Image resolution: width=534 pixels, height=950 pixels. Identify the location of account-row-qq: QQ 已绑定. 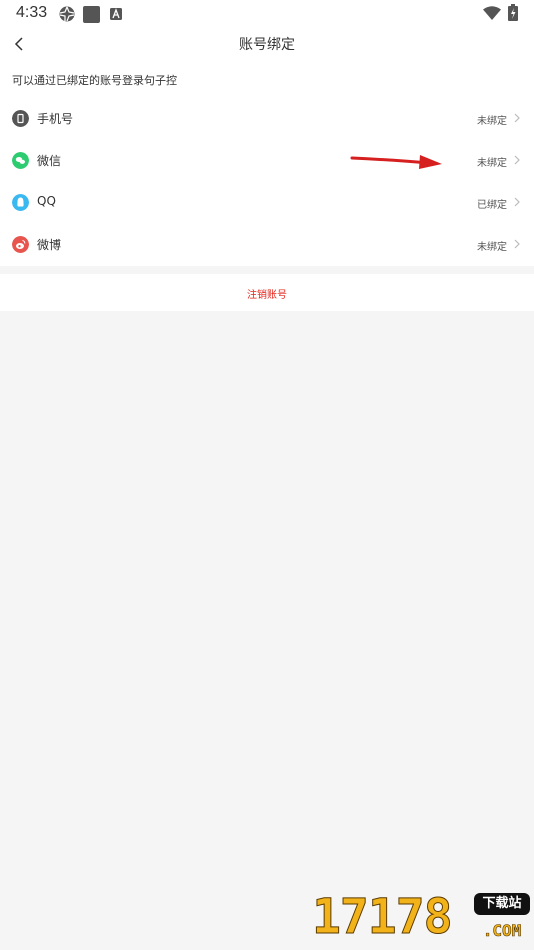
(267, 203).